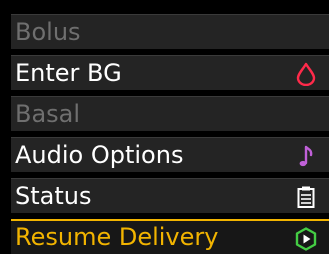 This screenshot has width=329, height=254. I want to click on menu-item-resume-delivery: Resume Delivery, so click(170, 236).